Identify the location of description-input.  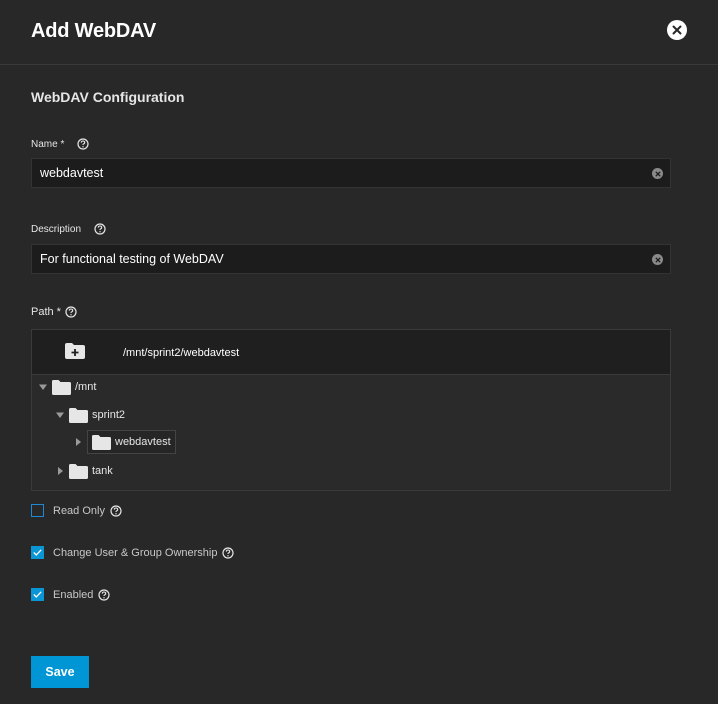
(340, 259).